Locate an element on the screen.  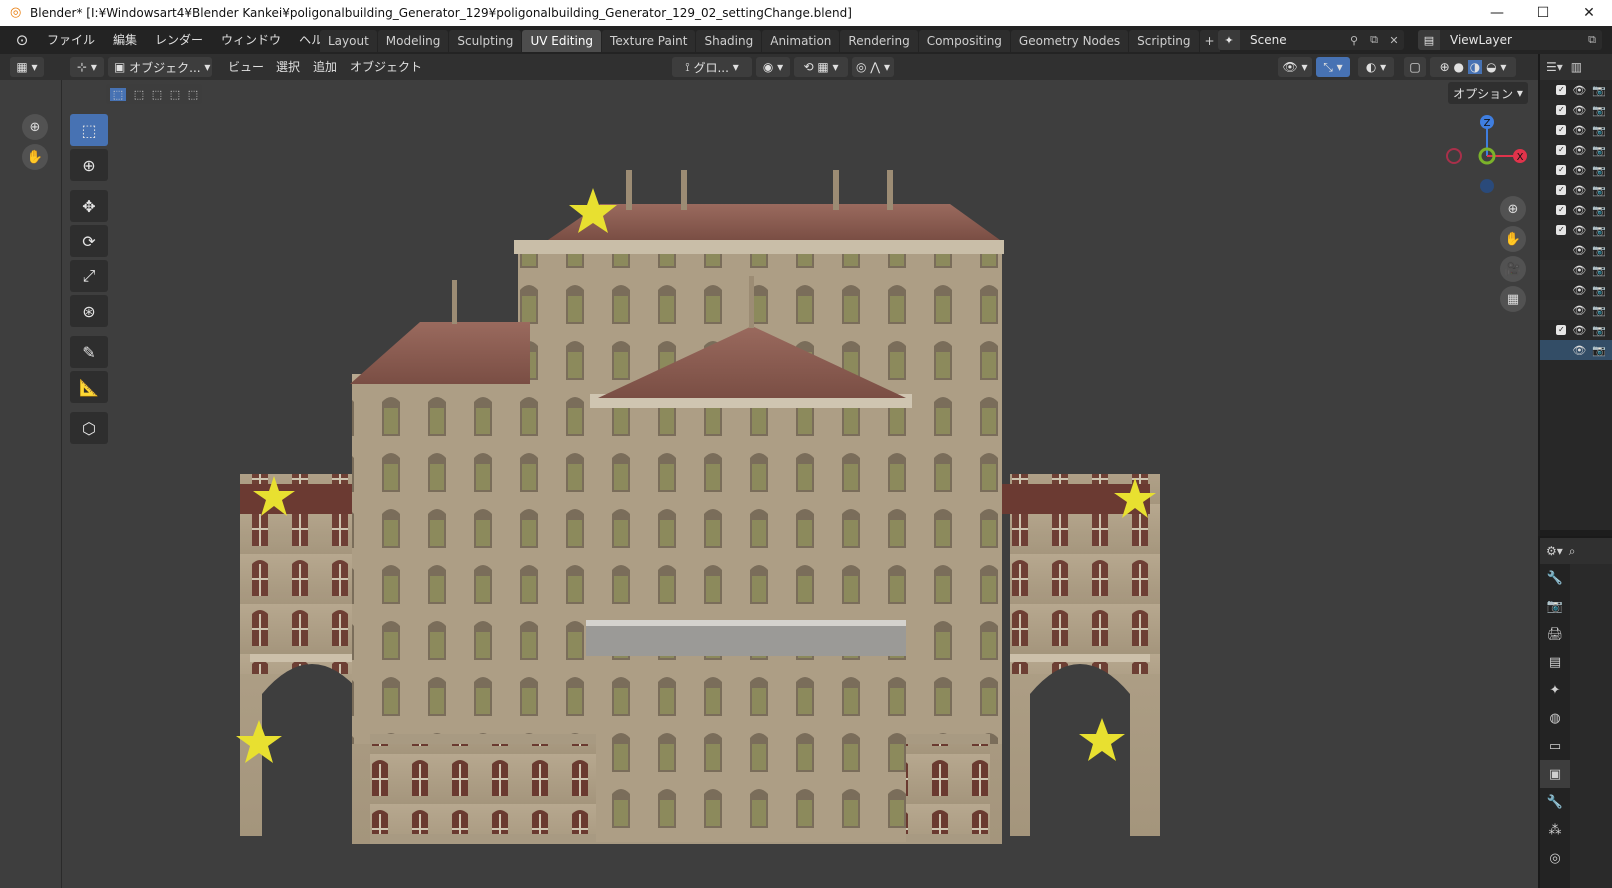
output-tab-icon: 🖨 is located at coordinates (1555, 634).